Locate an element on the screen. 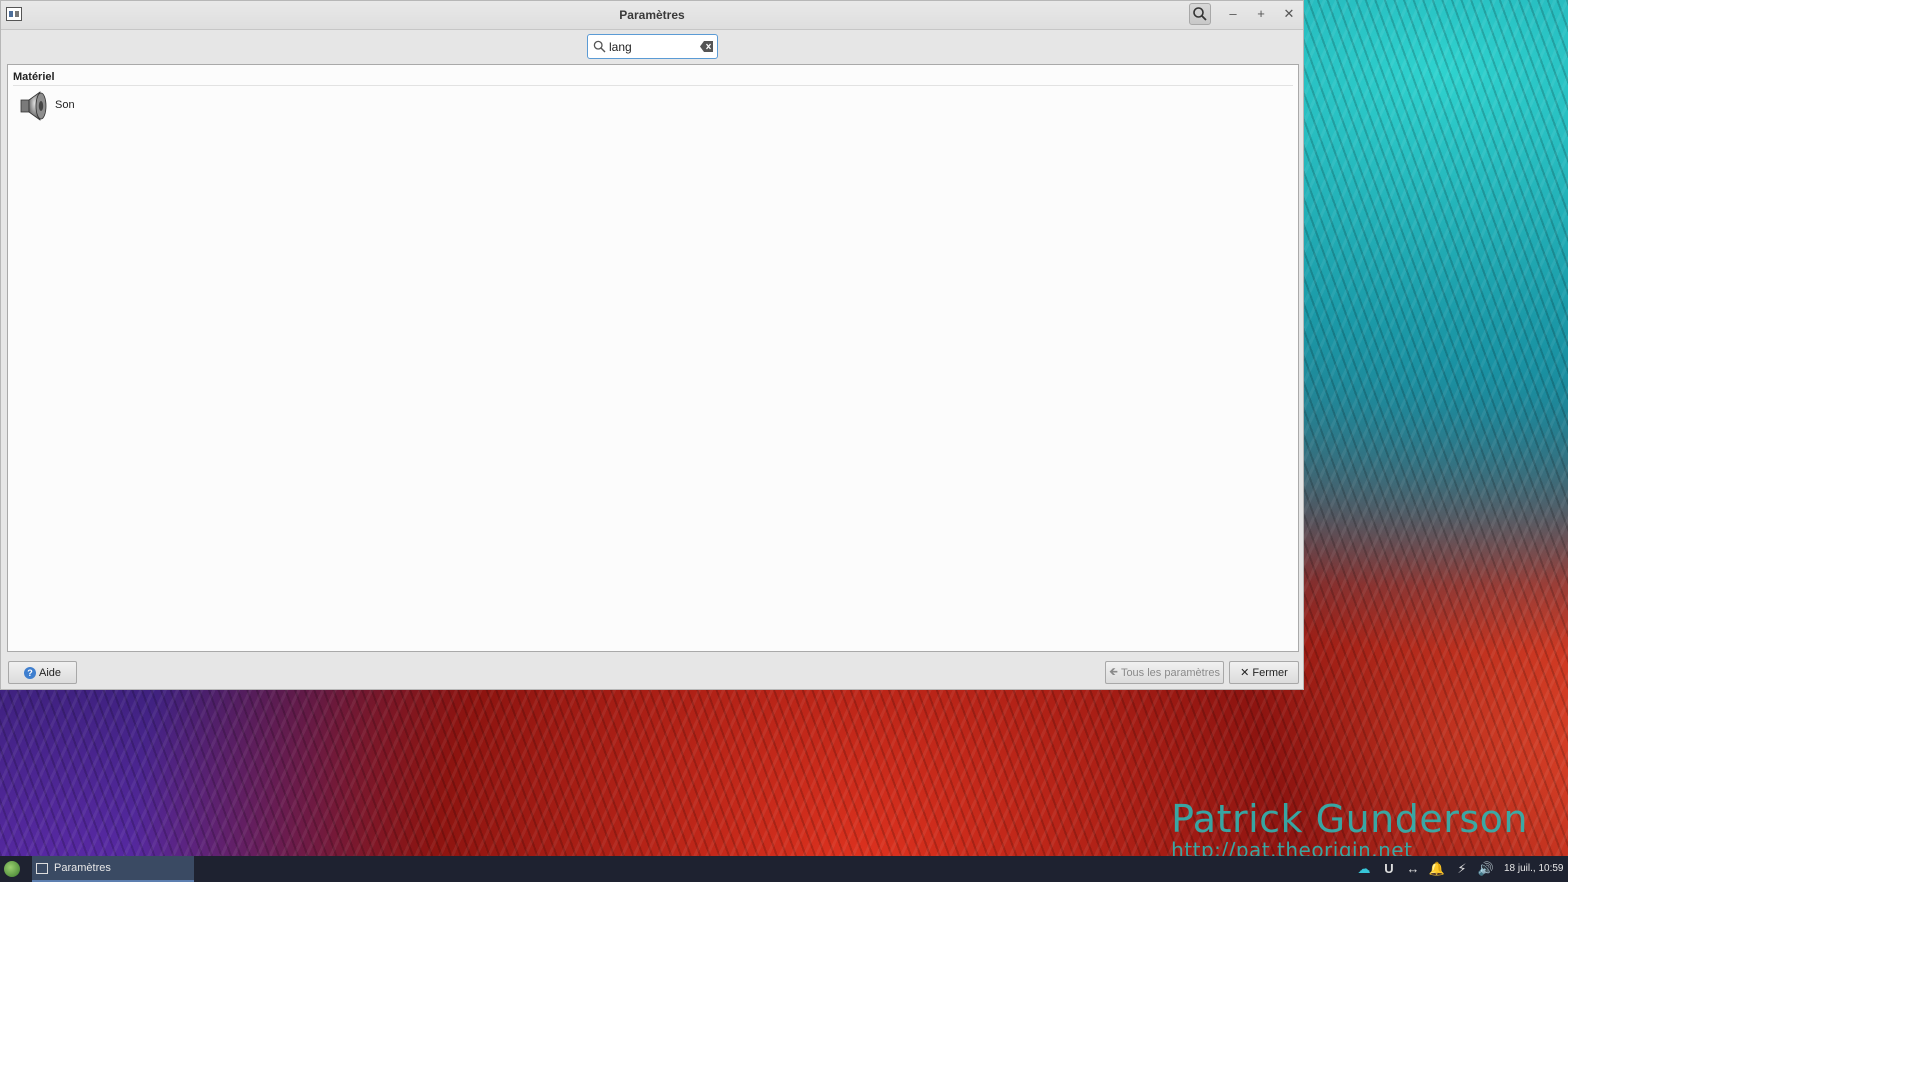  power-icon: ⚡ is located at coordinates (1462, 869).